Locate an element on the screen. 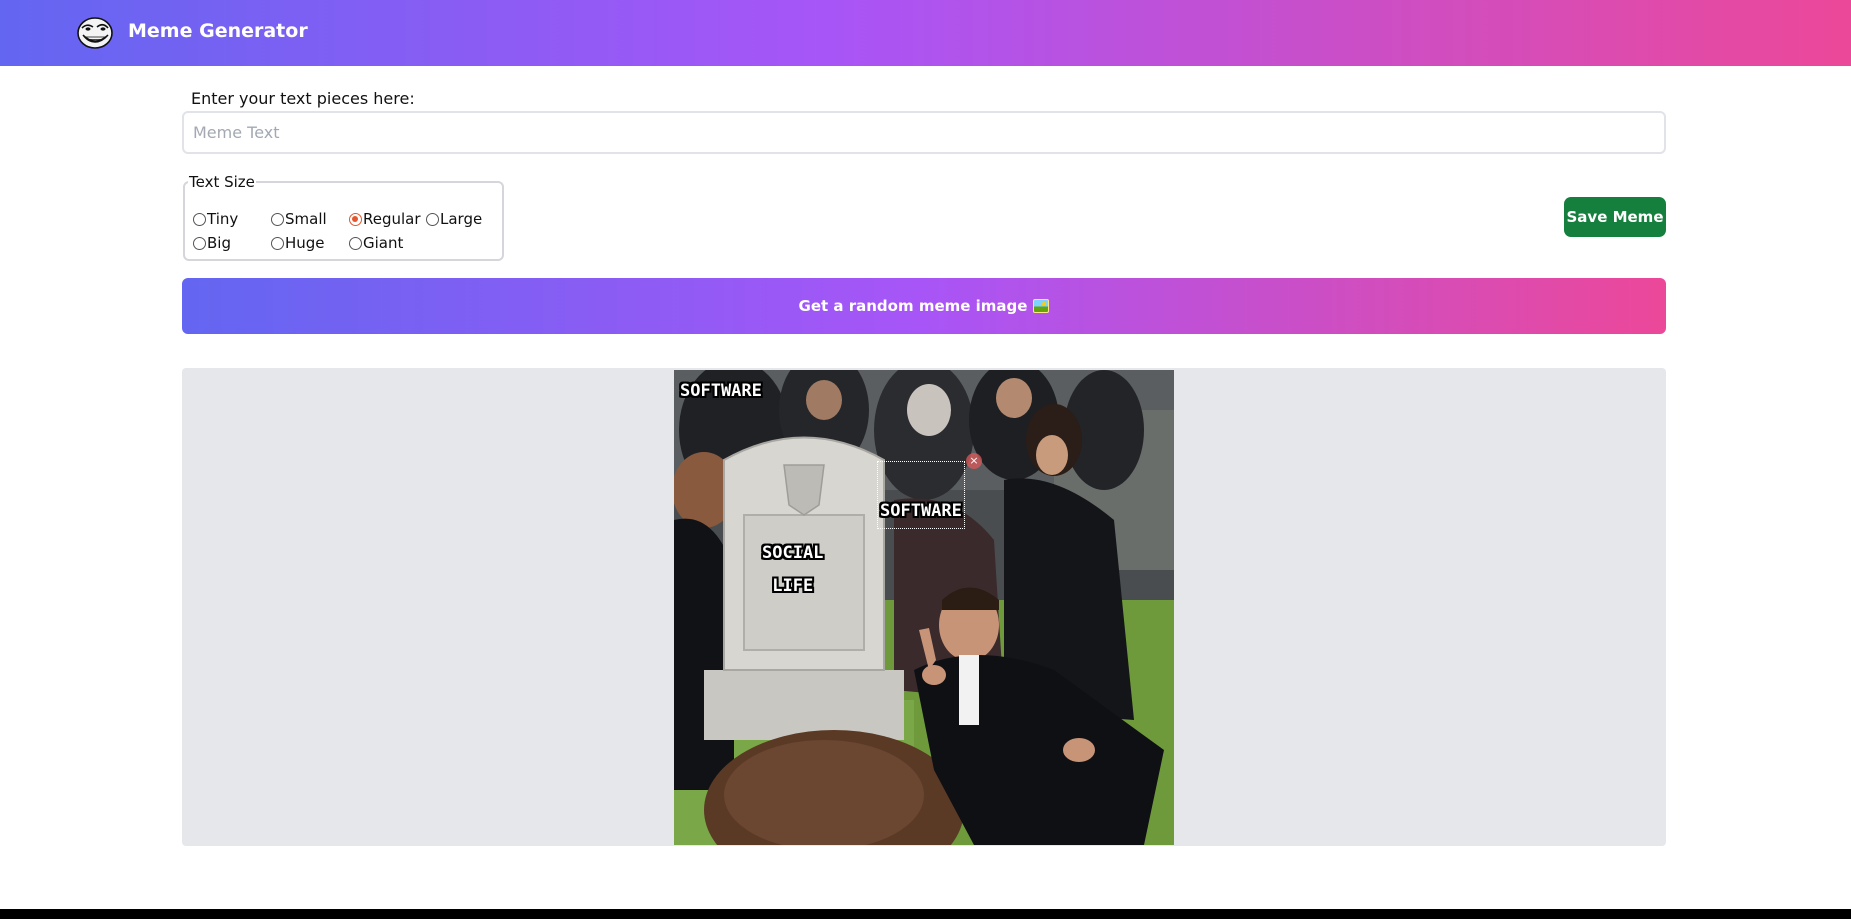 The width and height of the screenshot is (1851, 919). app-title: Meme Generator is located at coordinates (218, 31).